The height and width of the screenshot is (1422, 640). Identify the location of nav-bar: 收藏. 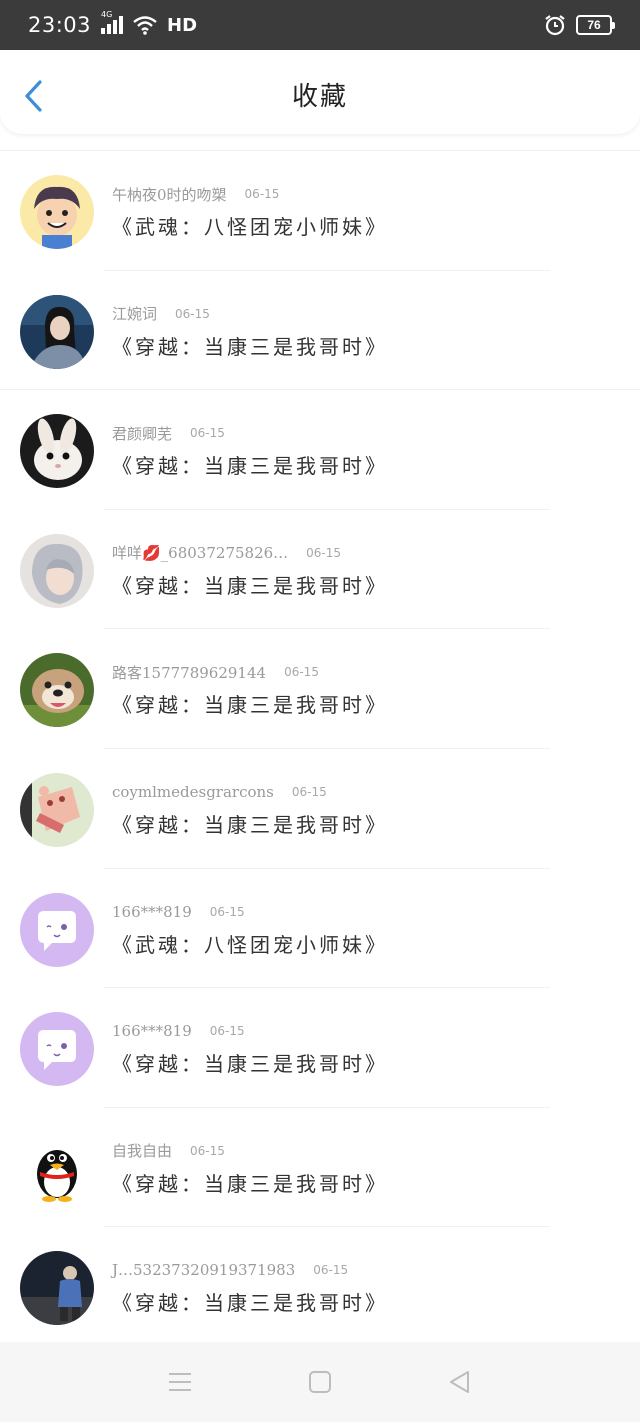
(320, 92).